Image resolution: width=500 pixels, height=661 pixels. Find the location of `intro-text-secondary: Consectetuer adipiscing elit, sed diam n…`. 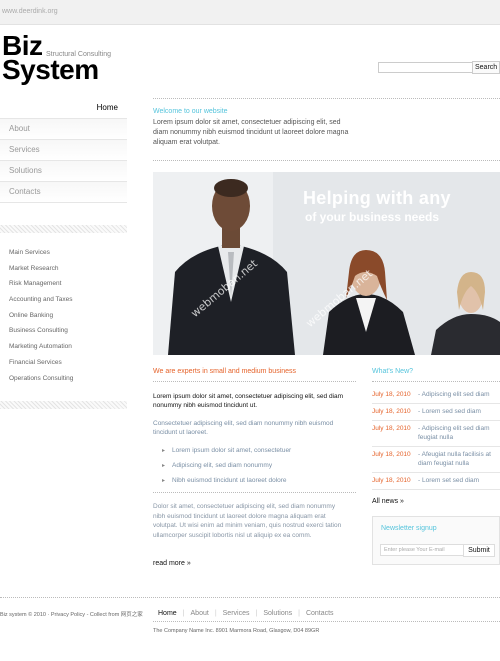

intro-text-secondary: Consectetuer adipiscing elit, sed diam n… is located at coordinates (243, 428).